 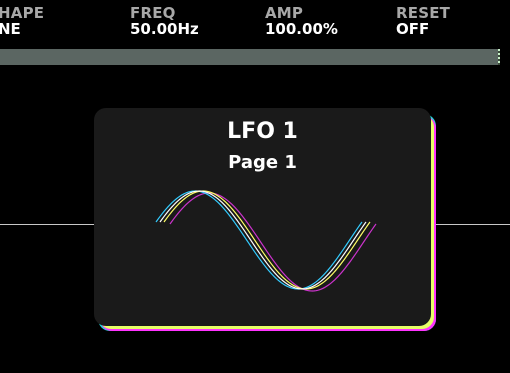 What do you see at coordinates (164, 29) in the screenshot?
I see `param-freq-value: 50.00Hz` at bounding box center [164, 29].